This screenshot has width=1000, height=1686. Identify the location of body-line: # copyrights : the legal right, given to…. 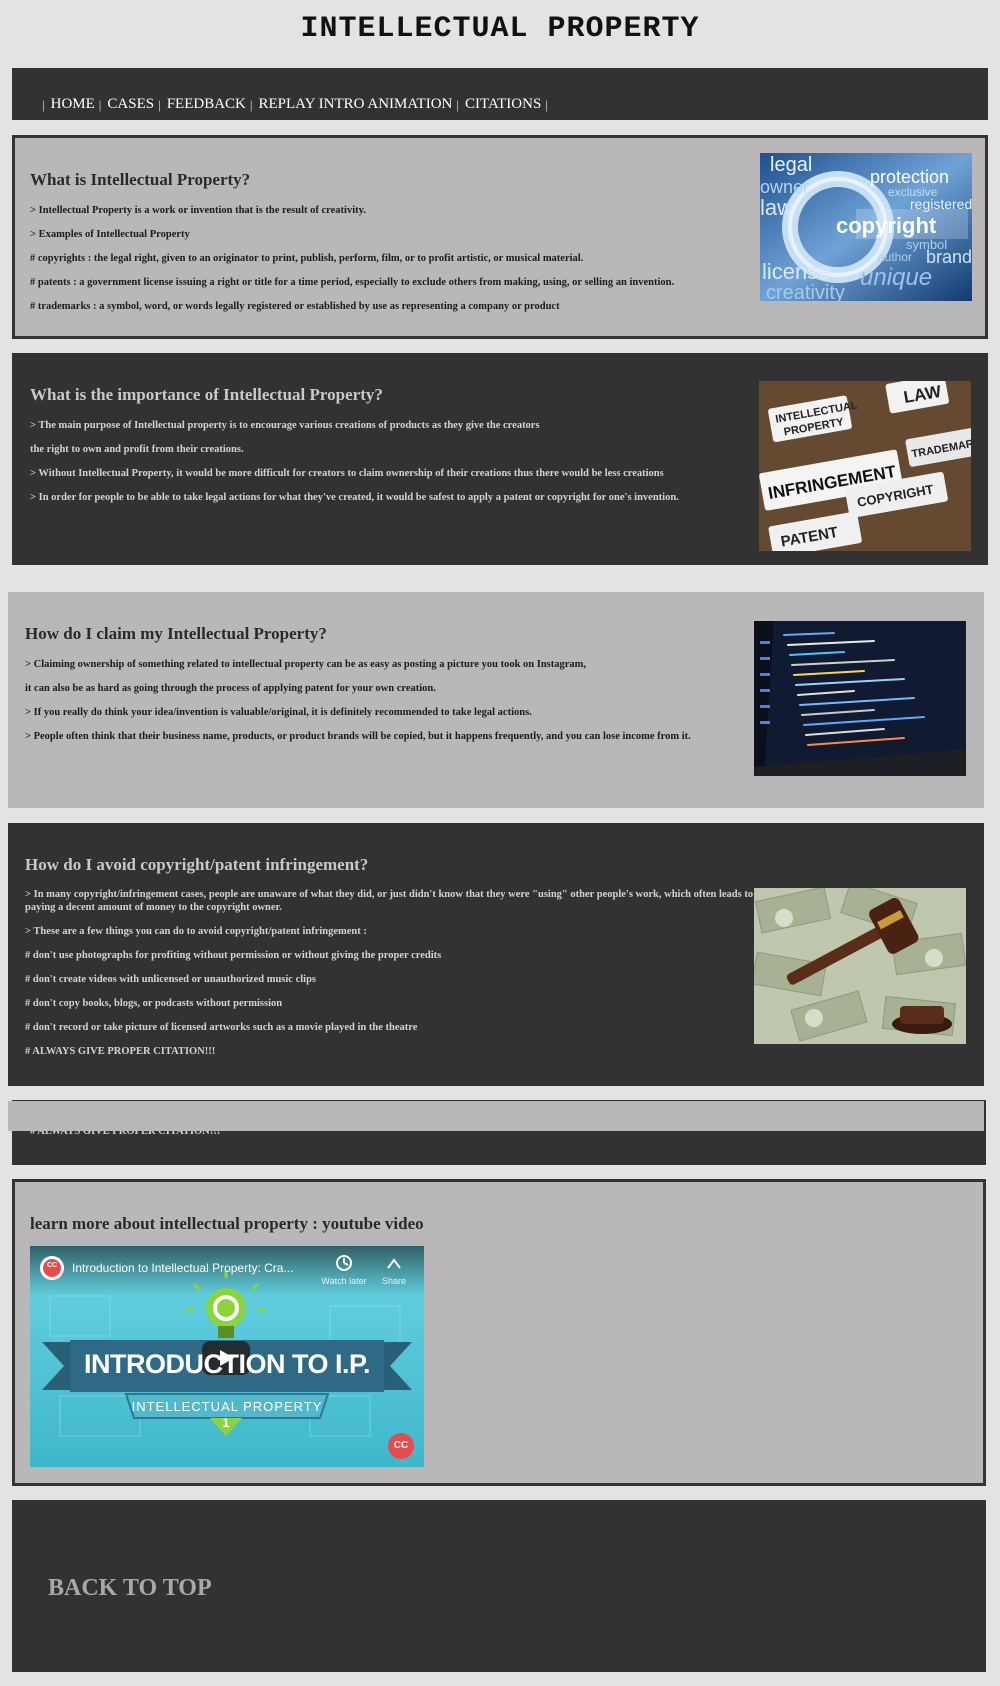
(307, 258).